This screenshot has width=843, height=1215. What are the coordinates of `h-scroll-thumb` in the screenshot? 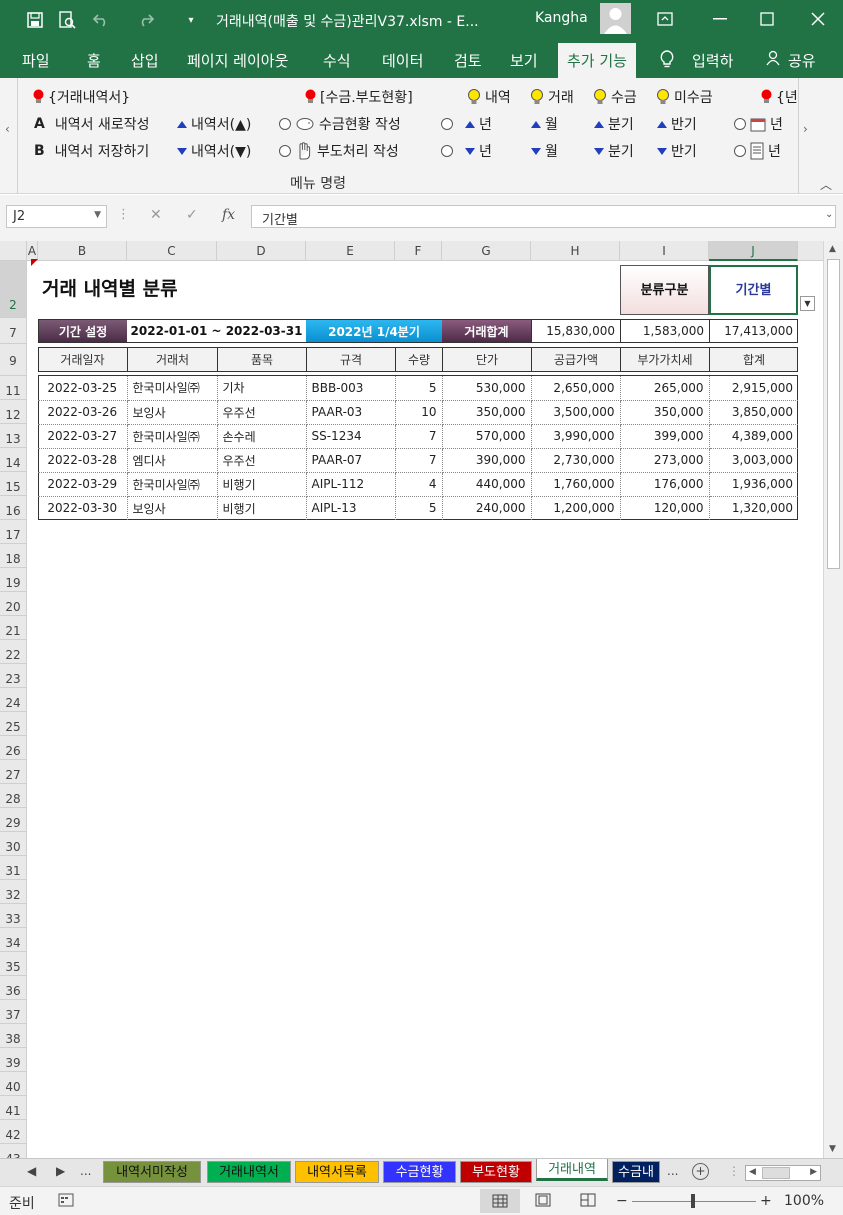 It's located at (776, 1173).